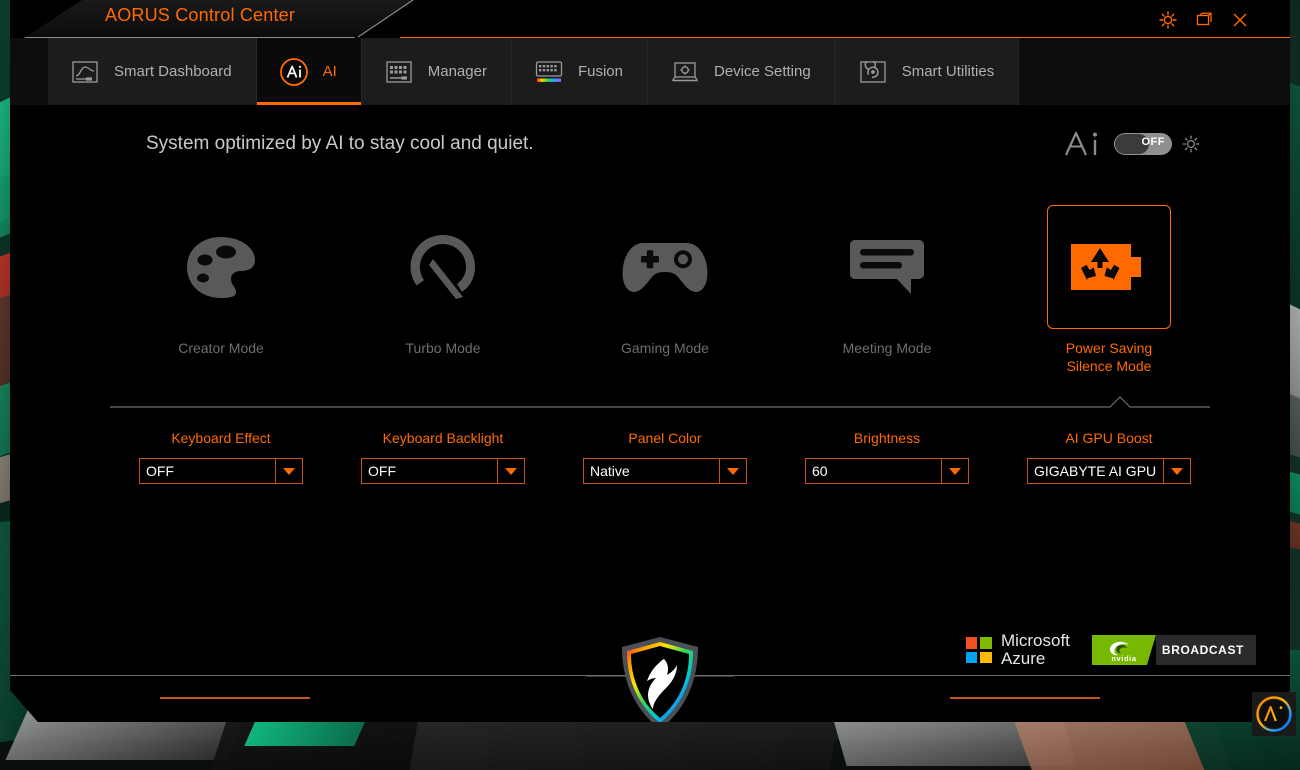 This screenshot has height=770, width=1300. Describe the element at coordinates (386, 19) in the screenshot. I see `title-diagonal-edge` at that location.